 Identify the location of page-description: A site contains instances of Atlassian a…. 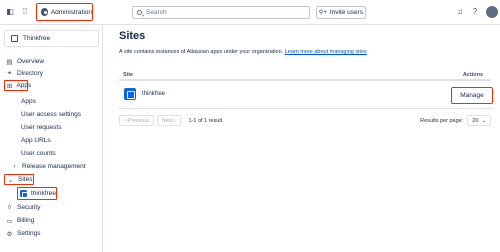
(243, 52).